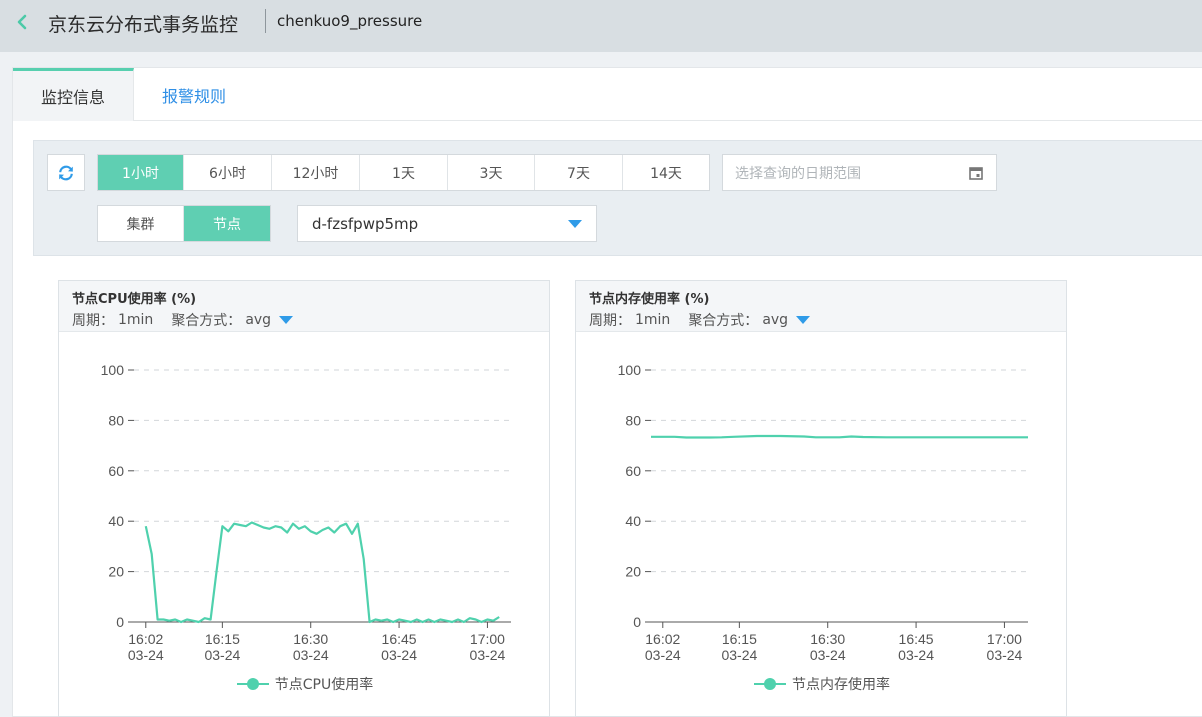  What do you see at coordinates (666, 172) in the screenshot?
I see `time-option-14d: 14天` at bounding box center [666, 172].